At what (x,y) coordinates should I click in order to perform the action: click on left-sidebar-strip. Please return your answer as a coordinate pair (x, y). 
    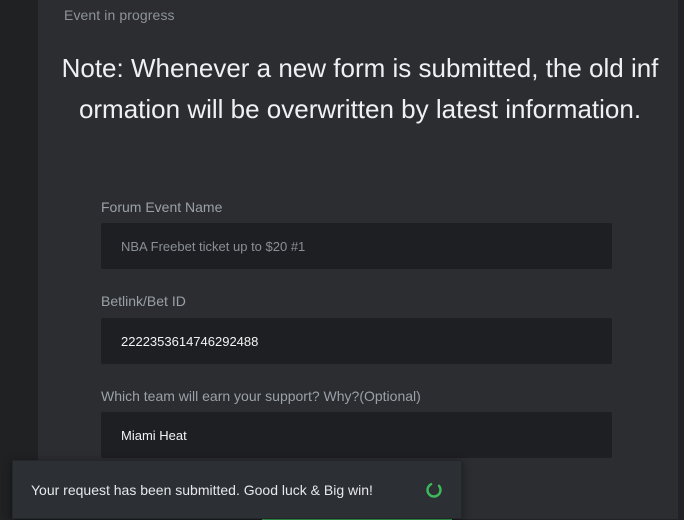
    Looking at the image, I should click on (19, 259).